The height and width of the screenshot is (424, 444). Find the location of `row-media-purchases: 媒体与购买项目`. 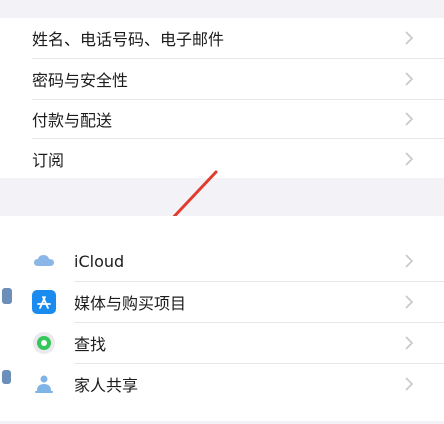

row-media-purchases: 媒体与购买项目 is located at coordinates (222, 302).